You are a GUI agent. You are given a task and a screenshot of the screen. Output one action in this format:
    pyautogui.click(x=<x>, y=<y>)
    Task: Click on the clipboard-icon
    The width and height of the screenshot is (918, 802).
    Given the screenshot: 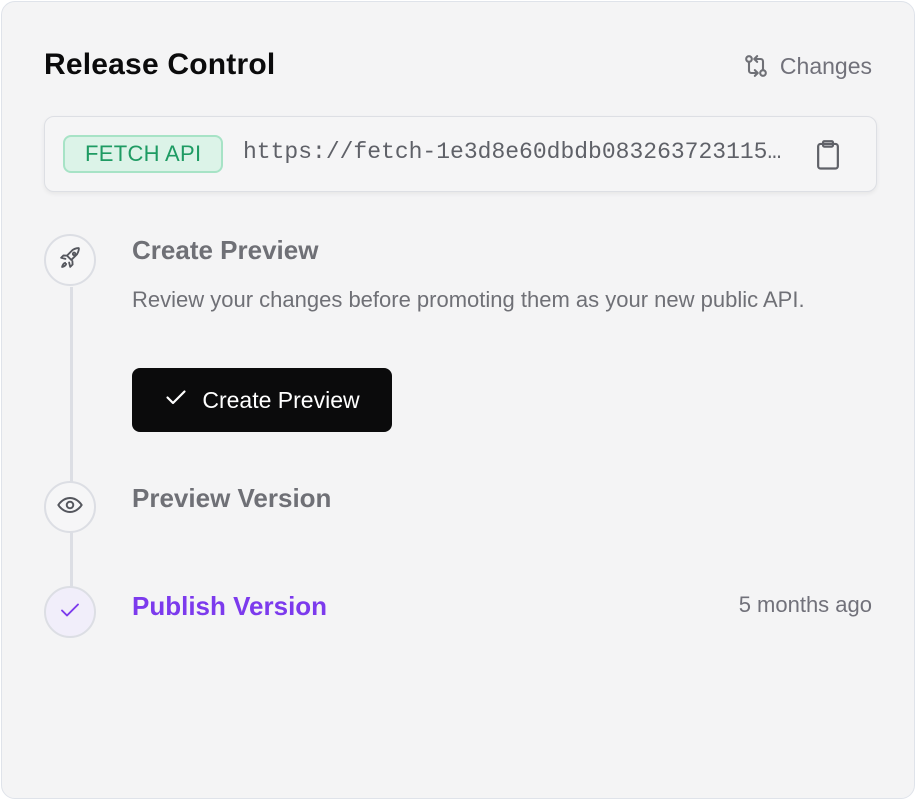 What is the action you would take?
    pyautogui.click(x=828, y=157)
    